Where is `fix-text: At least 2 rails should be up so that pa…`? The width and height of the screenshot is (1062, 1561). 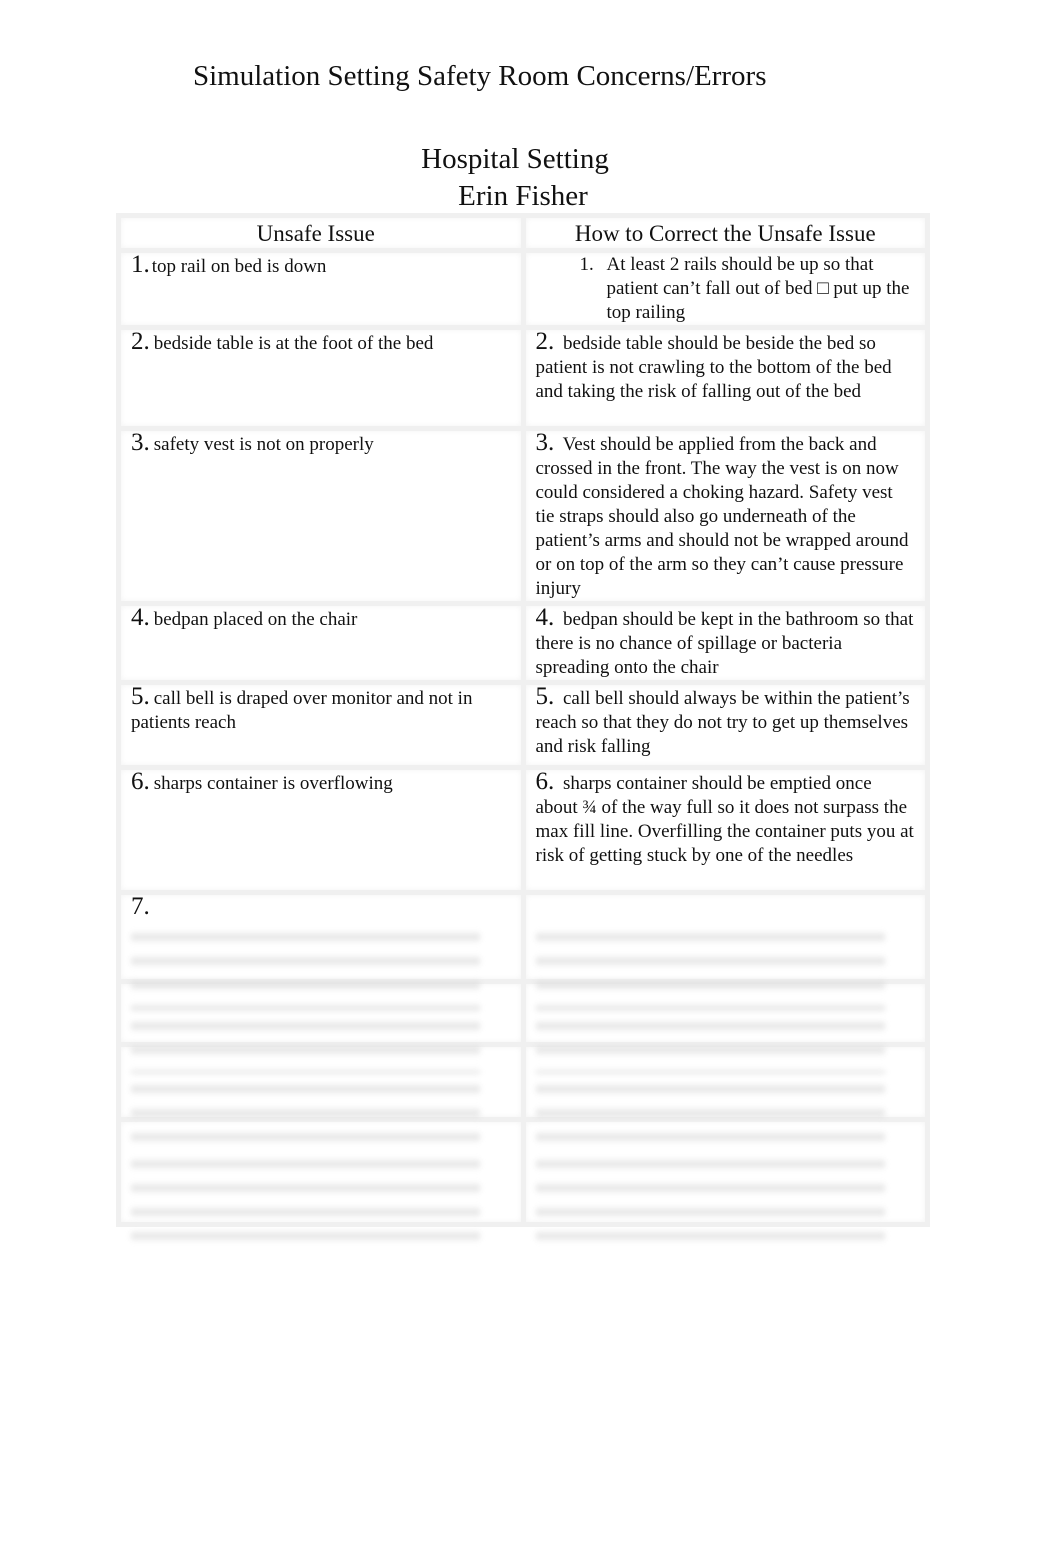 fix-text: At least 2 rails should be up so that pa… is located at coordinates (757, 289).